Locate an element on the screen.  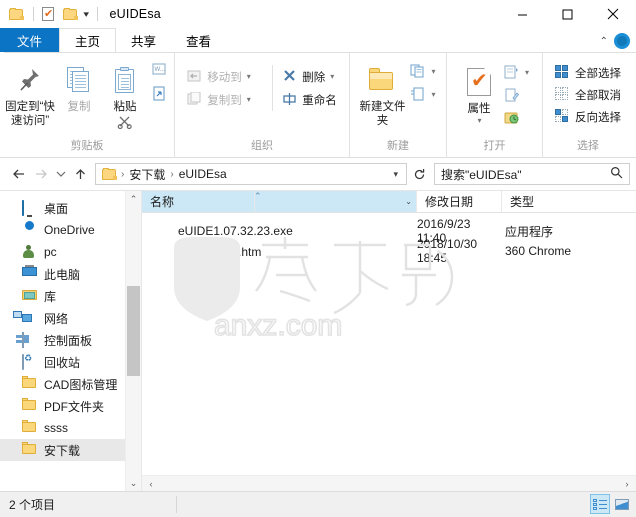
history-button is located at coordinates (516, 118).